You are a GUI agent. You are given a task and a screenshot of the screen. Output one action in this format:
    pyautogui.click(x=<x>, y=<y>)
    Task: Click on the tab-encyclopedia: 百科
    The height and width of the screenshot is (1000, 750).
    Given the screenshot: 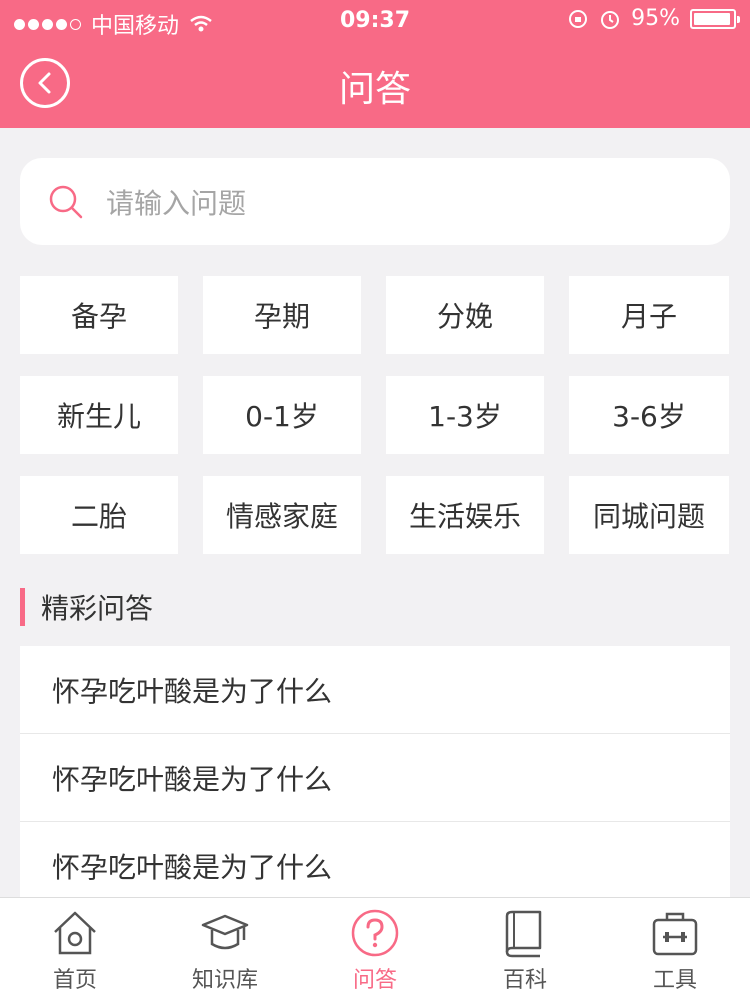 What is the action you would take?
    pyautogui.click(x=525, y=949)
    